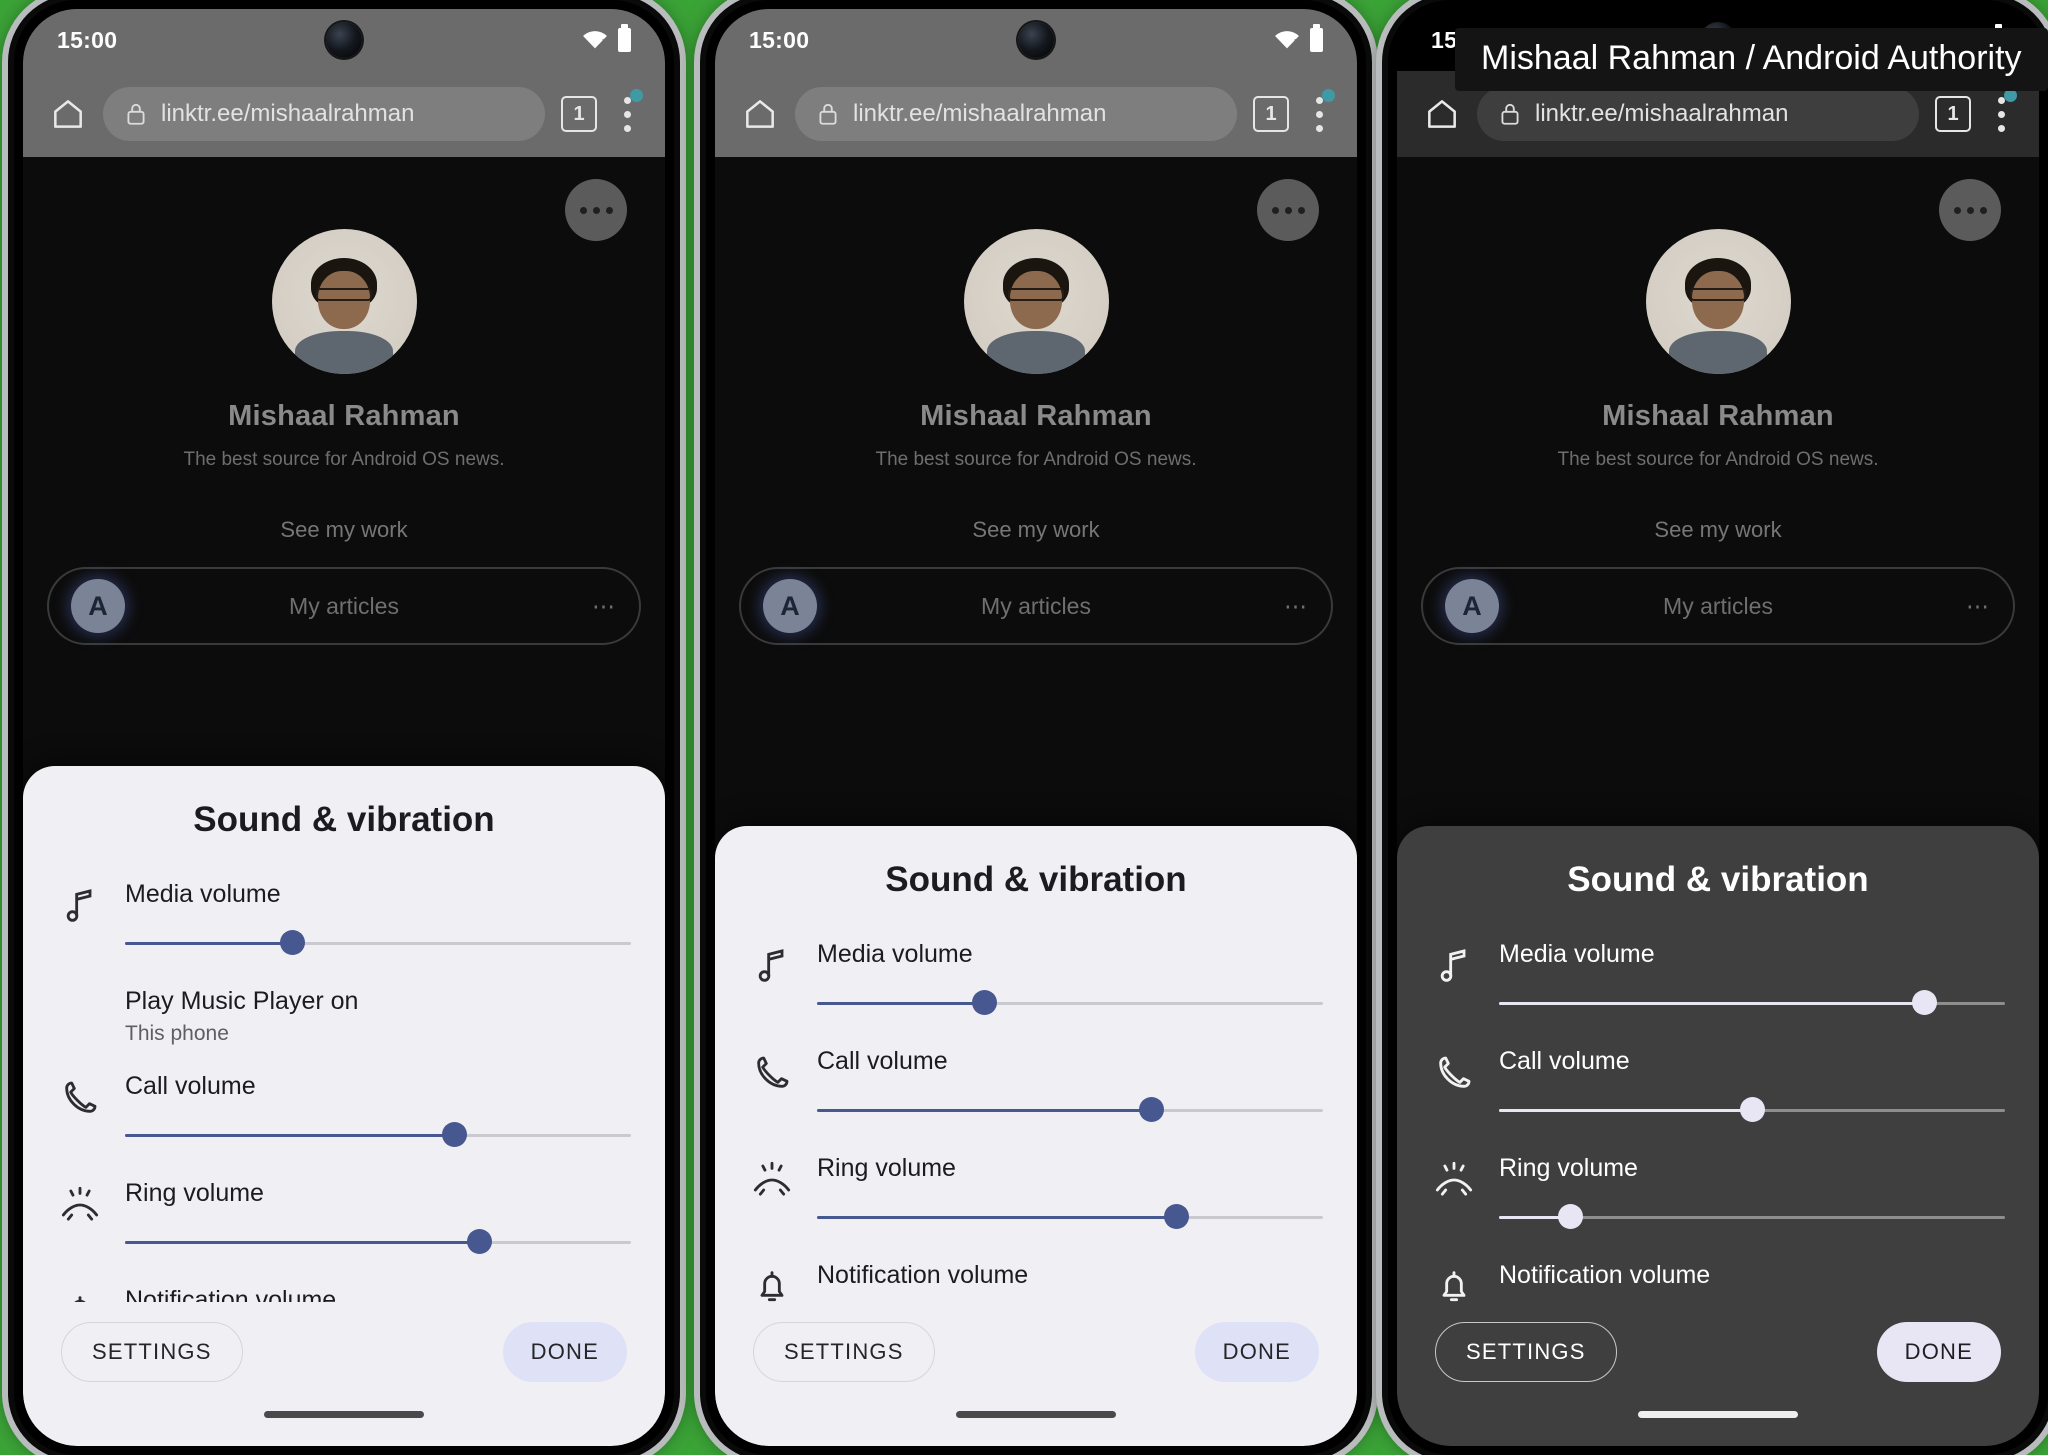 Image resolution: width=2048 pixels, height=1455 pixels. I want to click on watermark-credit: Mishaal Rahman / Android Authority, so click(1751, 59).